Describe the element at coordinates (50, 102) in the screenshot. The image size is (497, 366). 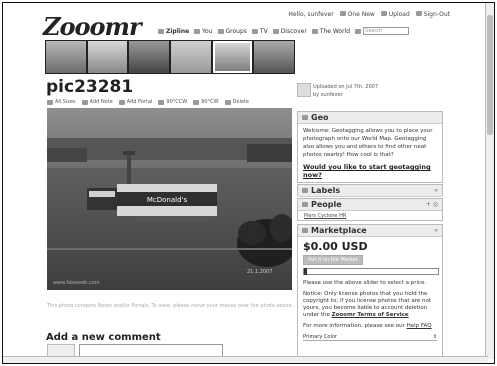
I see `magnifier-icon` at that location.